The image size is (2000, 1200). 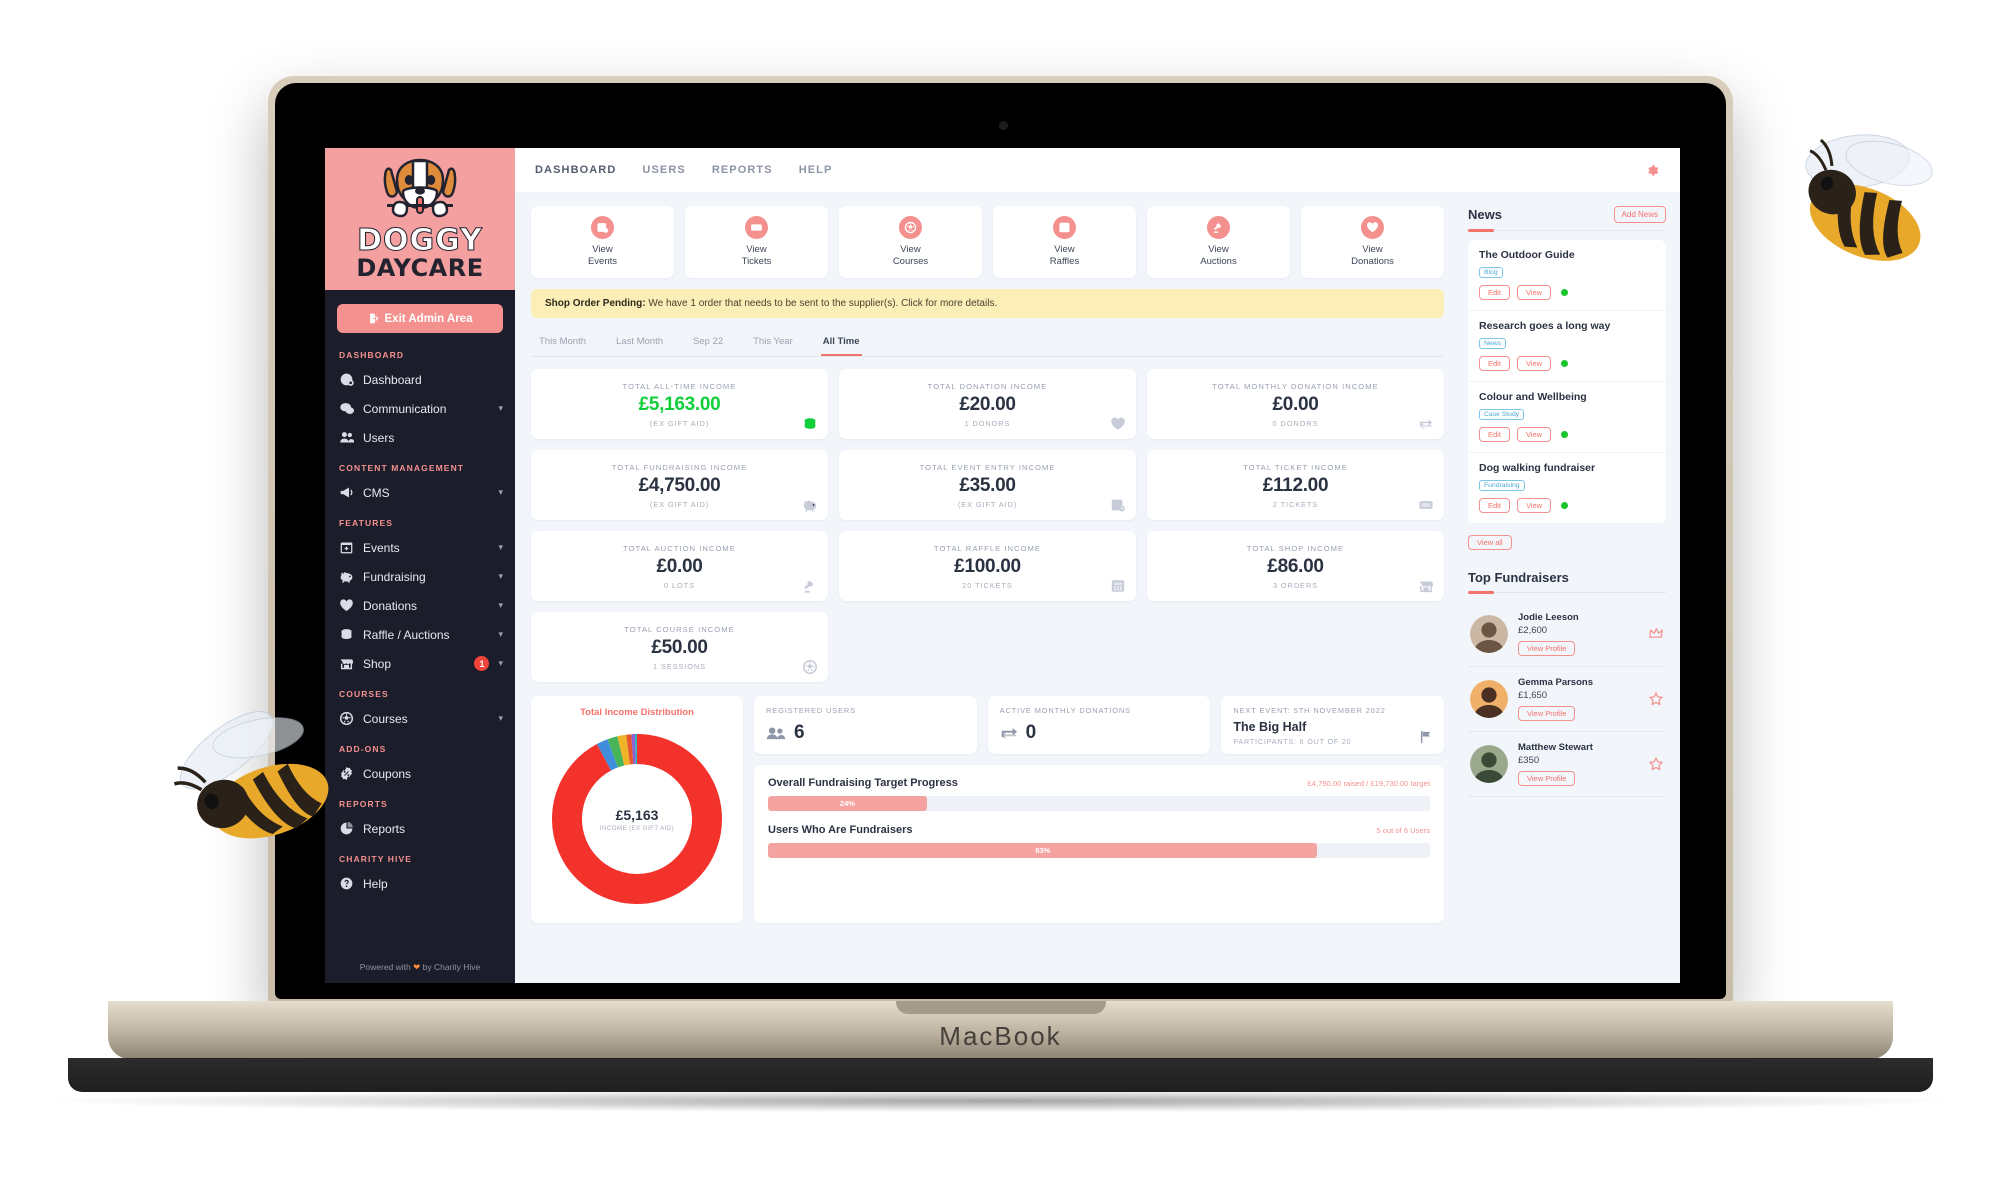 I want to click on stat-value: £112.00, so click(x=1295, y=485).